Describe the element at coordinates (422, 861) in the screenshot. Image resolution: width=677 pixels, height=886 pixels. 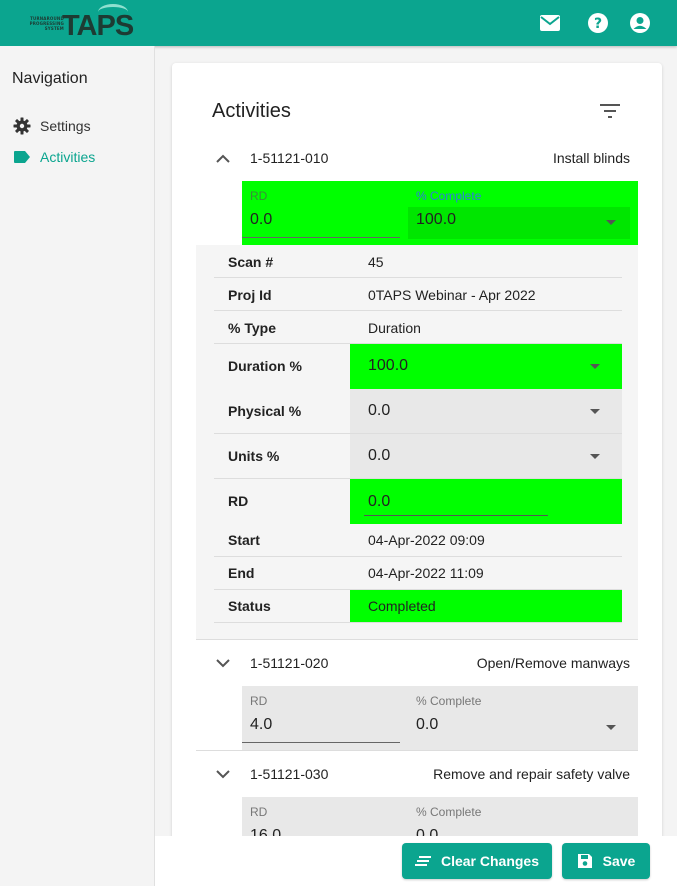
I see `clear-all-icon` at that location.